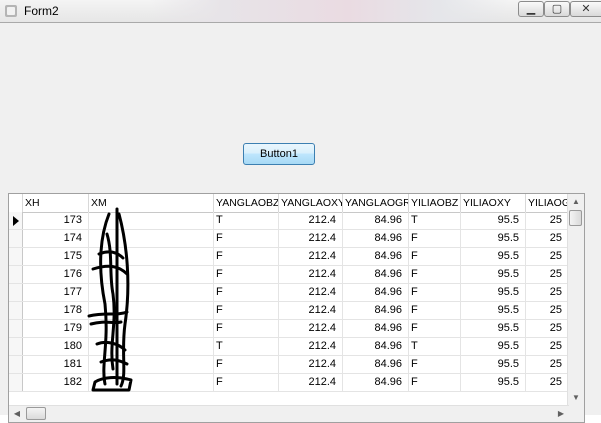 Image resolution: width=601 pixels, height=423 pixels. I want to click on table-row: 174 F 212.4 84.96 F 95.5 25, so click(289, 239).